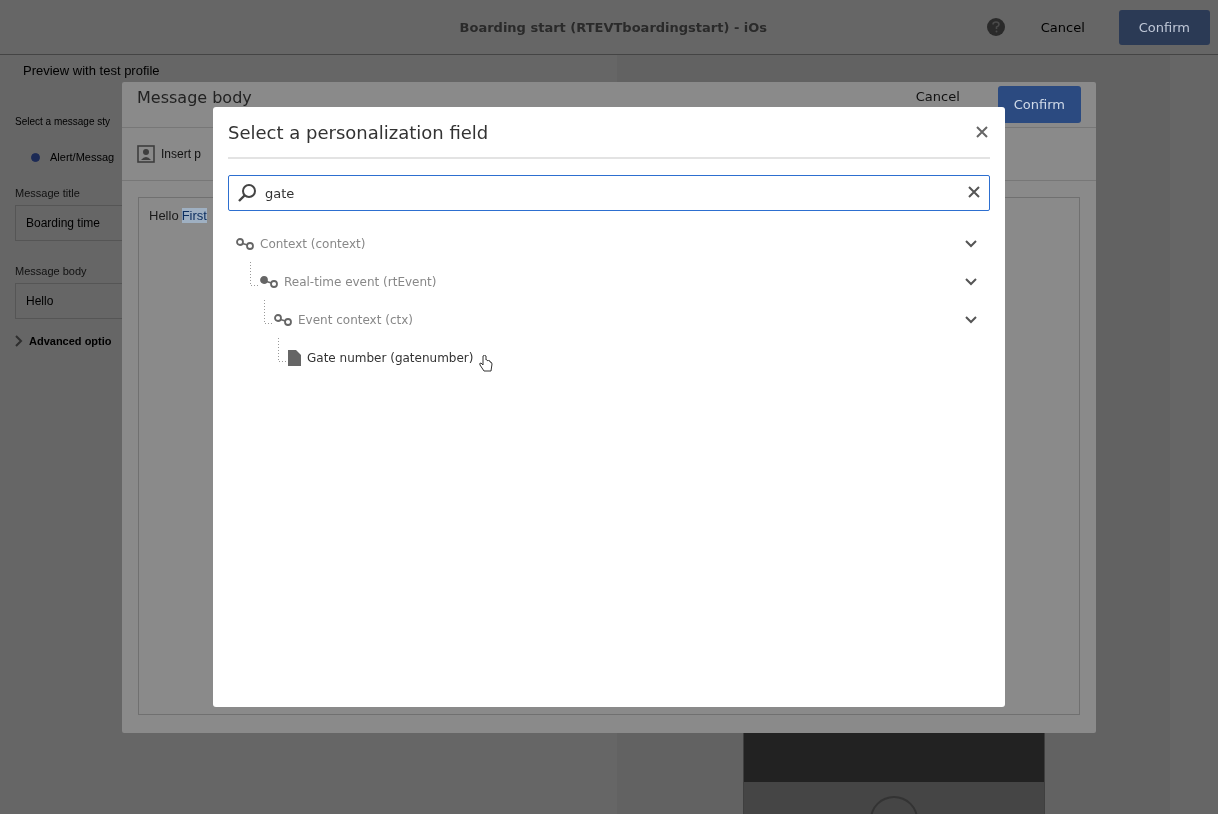 This screenshot has width=1218, height=814. What do you see at coordinates (51, 271) in the screenshot?
I see `field-label: Message body` at bounding box center [51, 271].